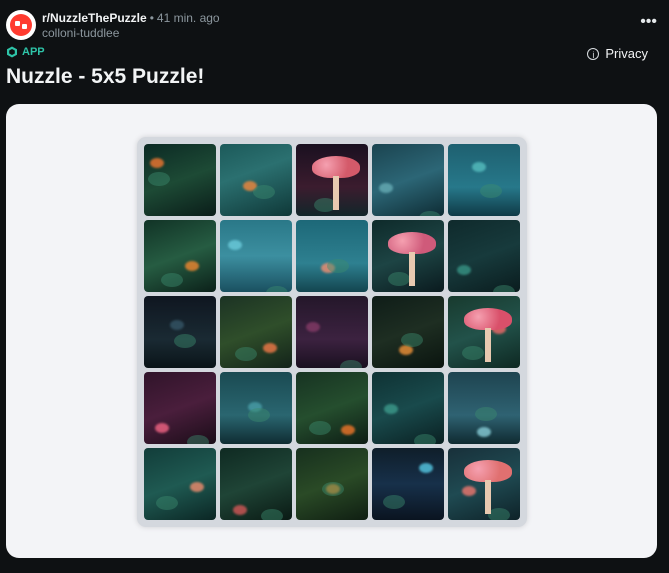 Image resolution: width=669 pixels, height=573 pixels. What do you see at coordinates (12, 52) in the screenshot?
I see `cube-icon` at bounding box center [12, 52].